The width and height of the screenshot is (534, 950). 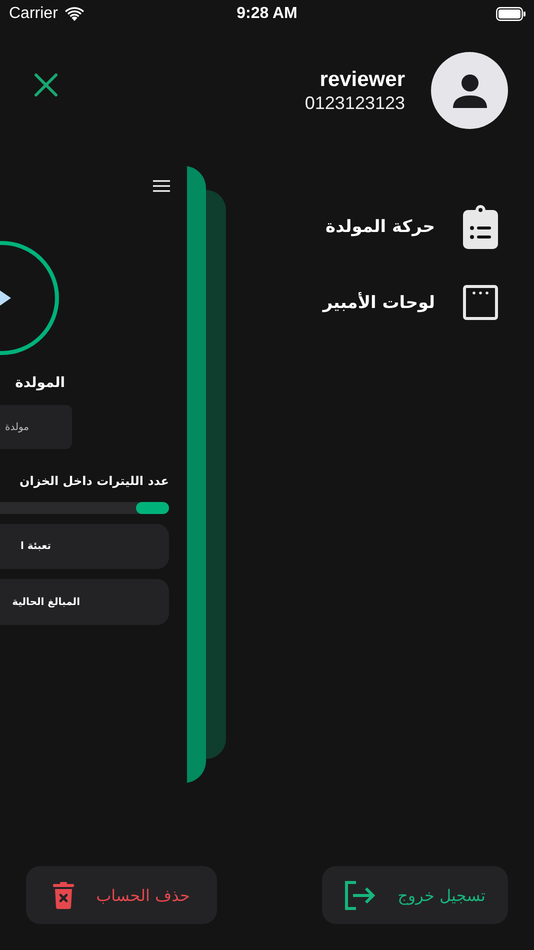 I want to click on logout-button: تسجيل خروج, so click(x=415, y=895).